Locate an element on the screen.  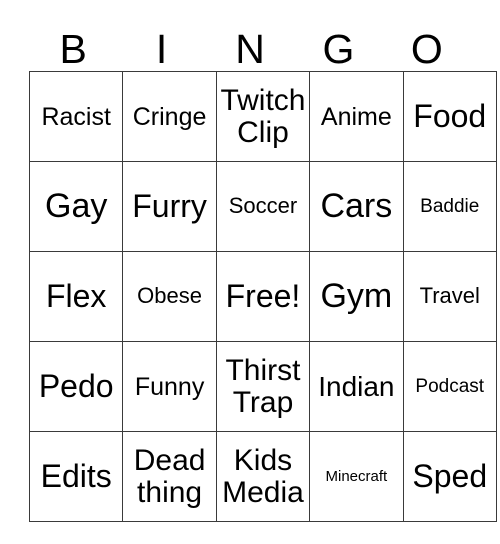
bingo-cell-label: Dead thing is located at coordinates (169, 476).